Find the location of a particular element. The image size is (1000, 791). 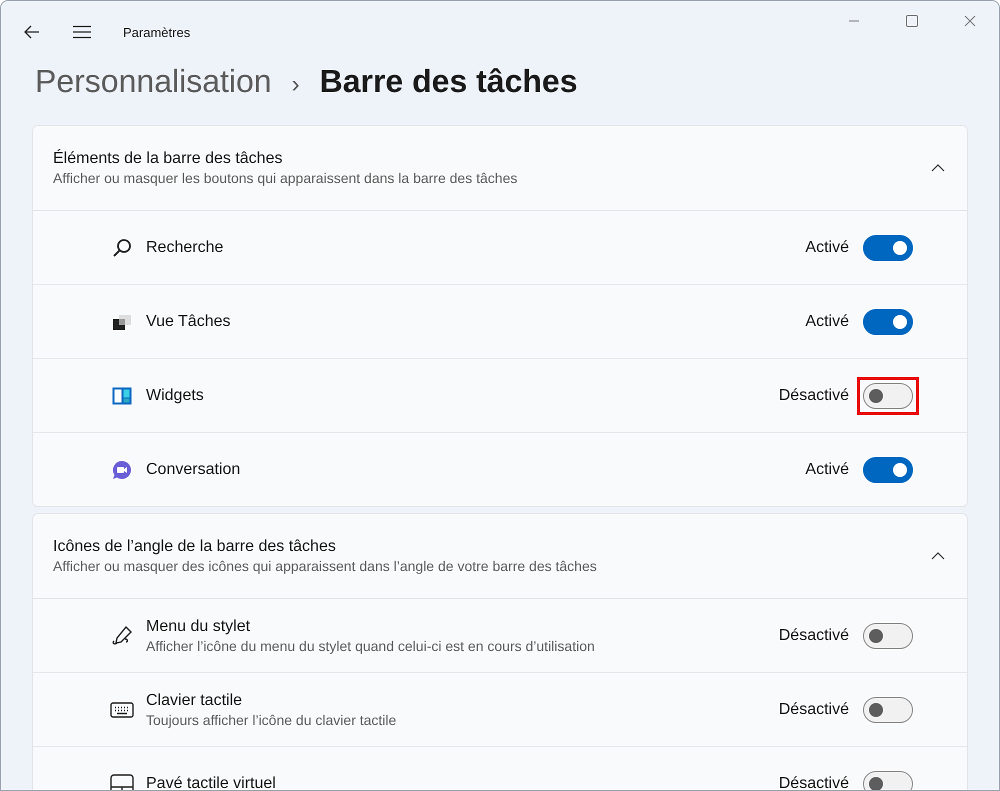

setting-label: Widgets is located at coordinates (175, 395).